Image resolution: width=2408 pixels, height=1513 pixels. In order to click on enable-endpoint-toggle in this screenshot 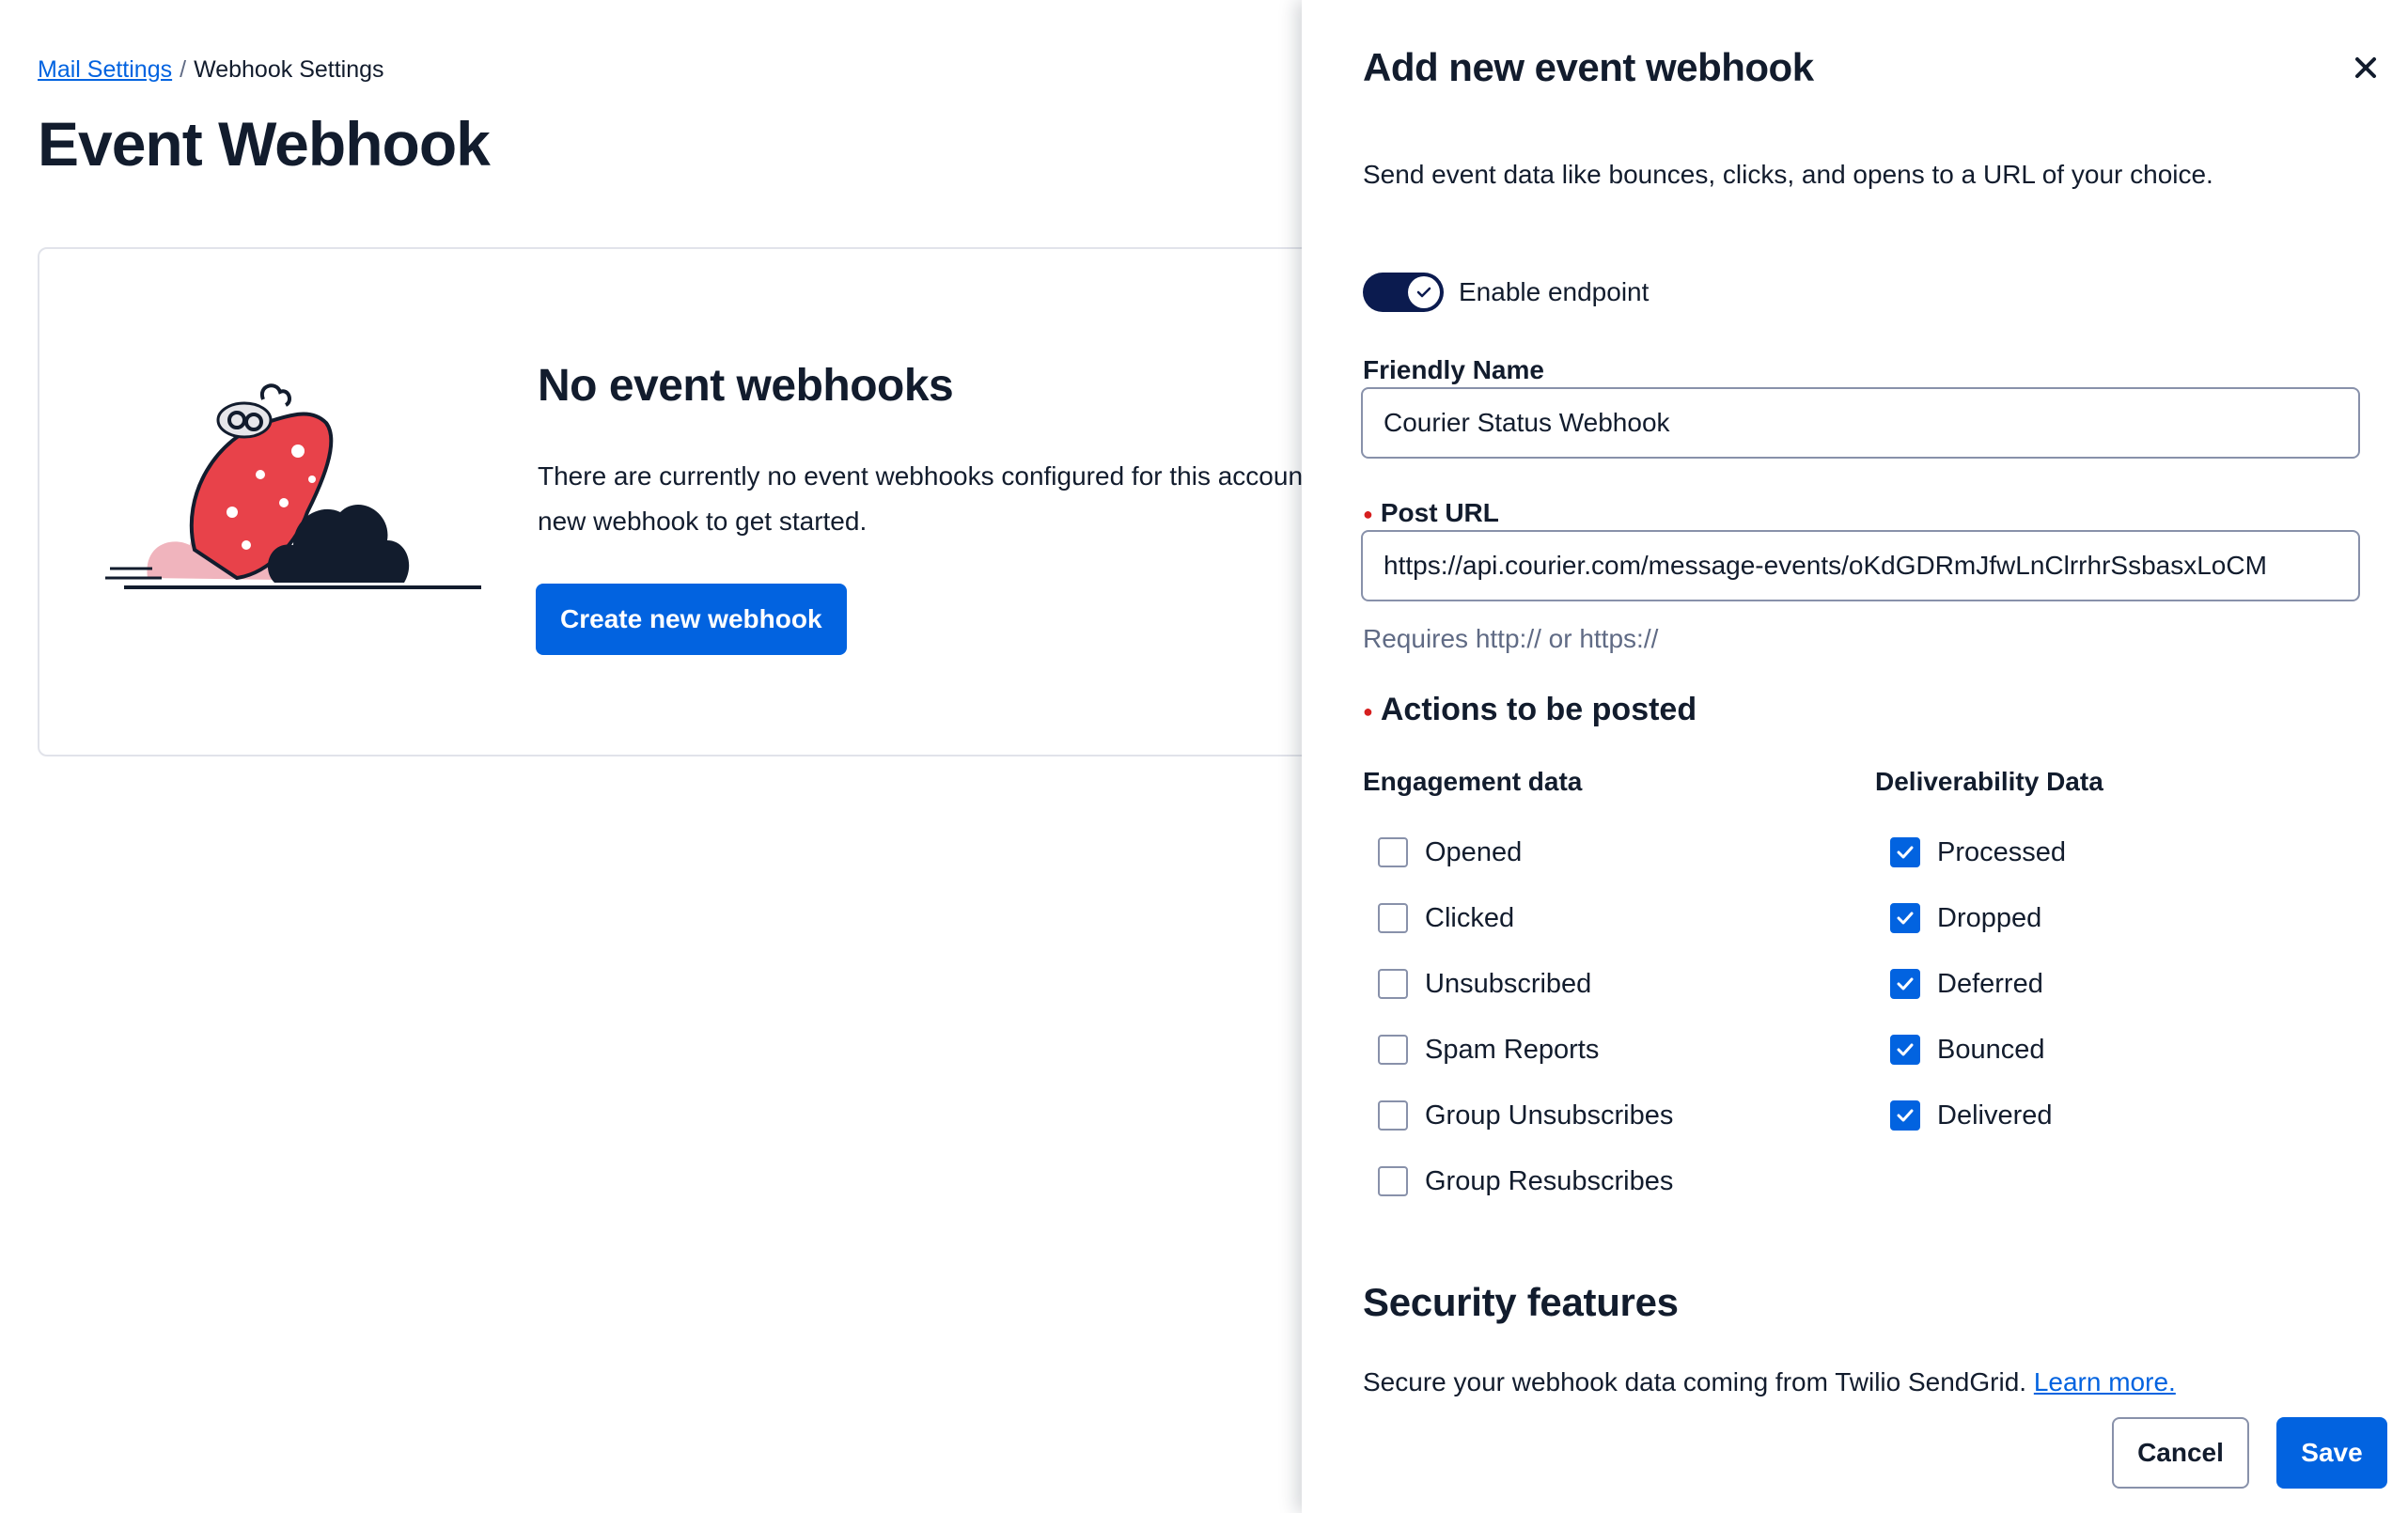, I will do `click(1403, 292)`.